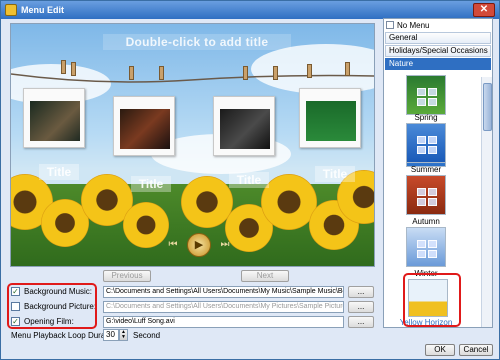 This screenshot has height=360, width=500. I want to click on app-icon, so click(11, 10).